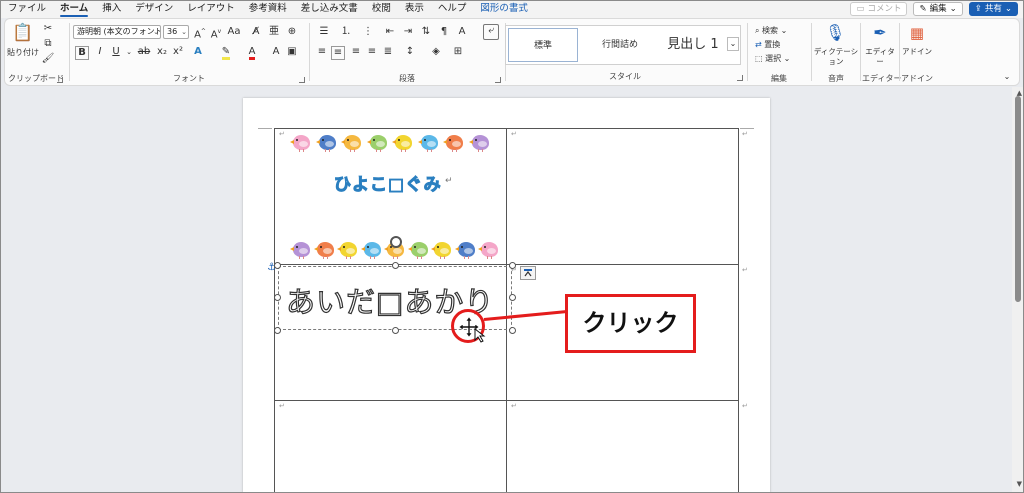  What do you see at coordinates (302, 80) in the screenshot?
I see `font-launcher` at bounding box center [302, 80].